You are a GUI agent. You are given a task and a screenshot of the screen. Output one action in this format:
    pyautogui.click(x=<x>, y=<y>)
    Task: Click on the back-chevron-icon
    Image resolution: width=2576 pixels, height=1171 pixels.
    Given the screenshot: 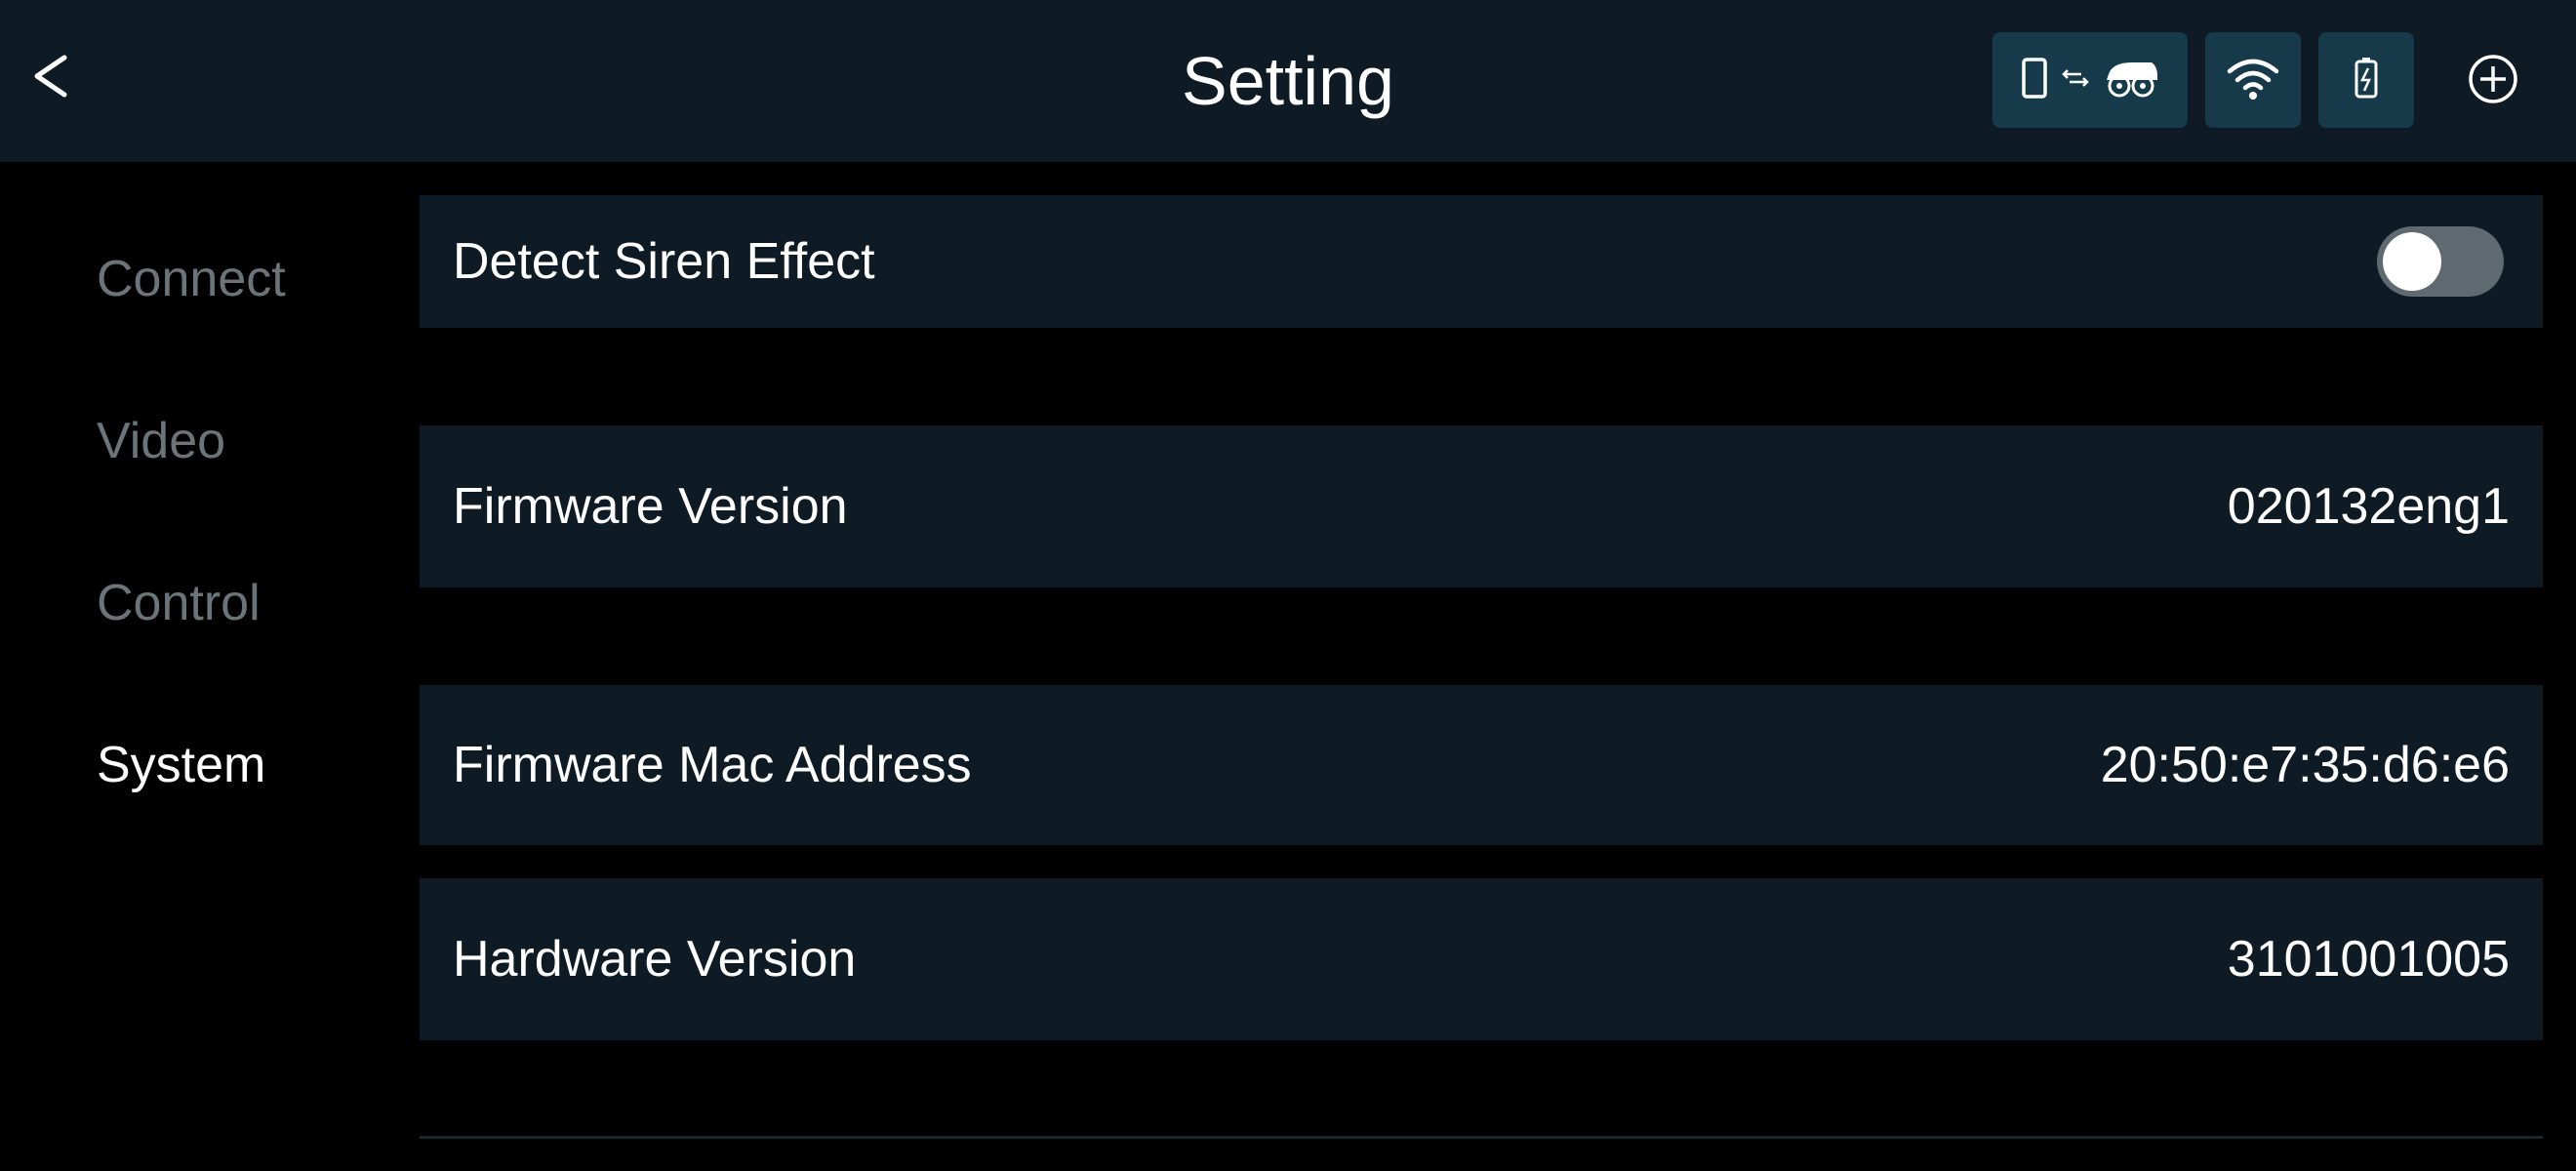 What is the action you would take?
    pyautogui.click(x=50, y=78)
    